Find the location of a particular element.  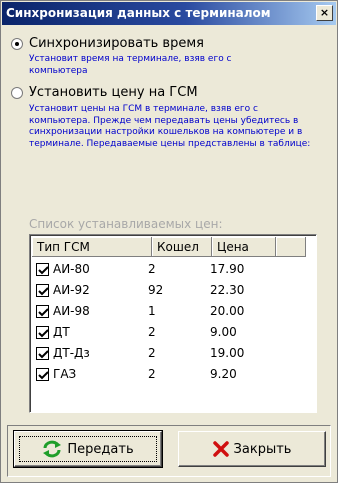

fuel-price: 20.00 is located at coordinates (227, 311).